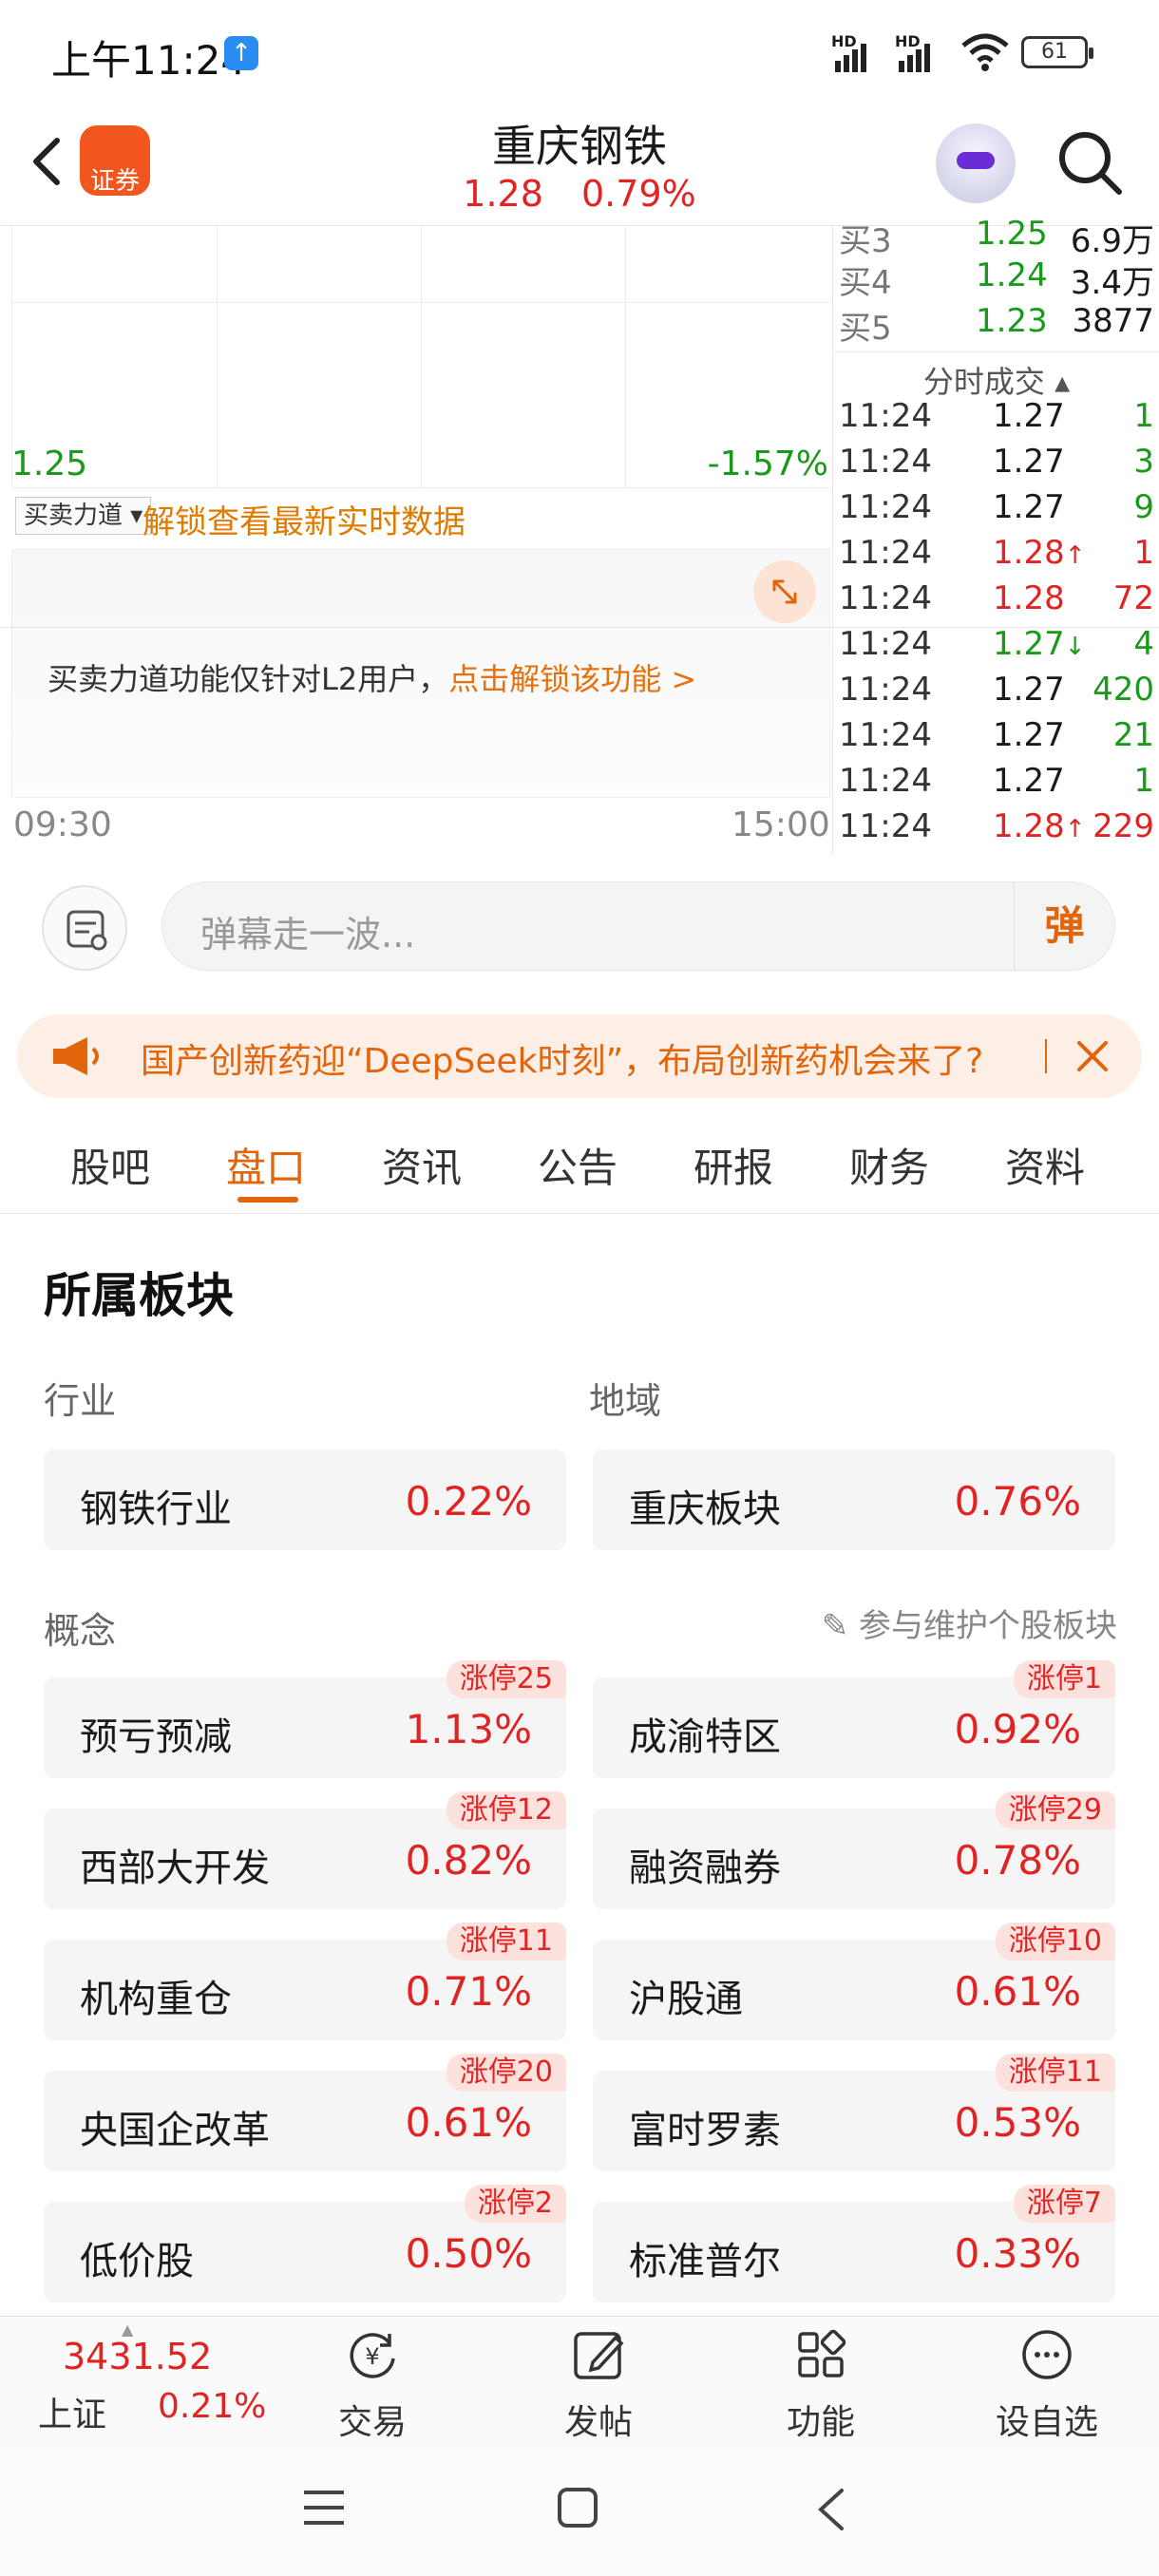 This screenshot has width=1159, height=2576. I want to click on edit-icon: ✎, so click(835, 1626).